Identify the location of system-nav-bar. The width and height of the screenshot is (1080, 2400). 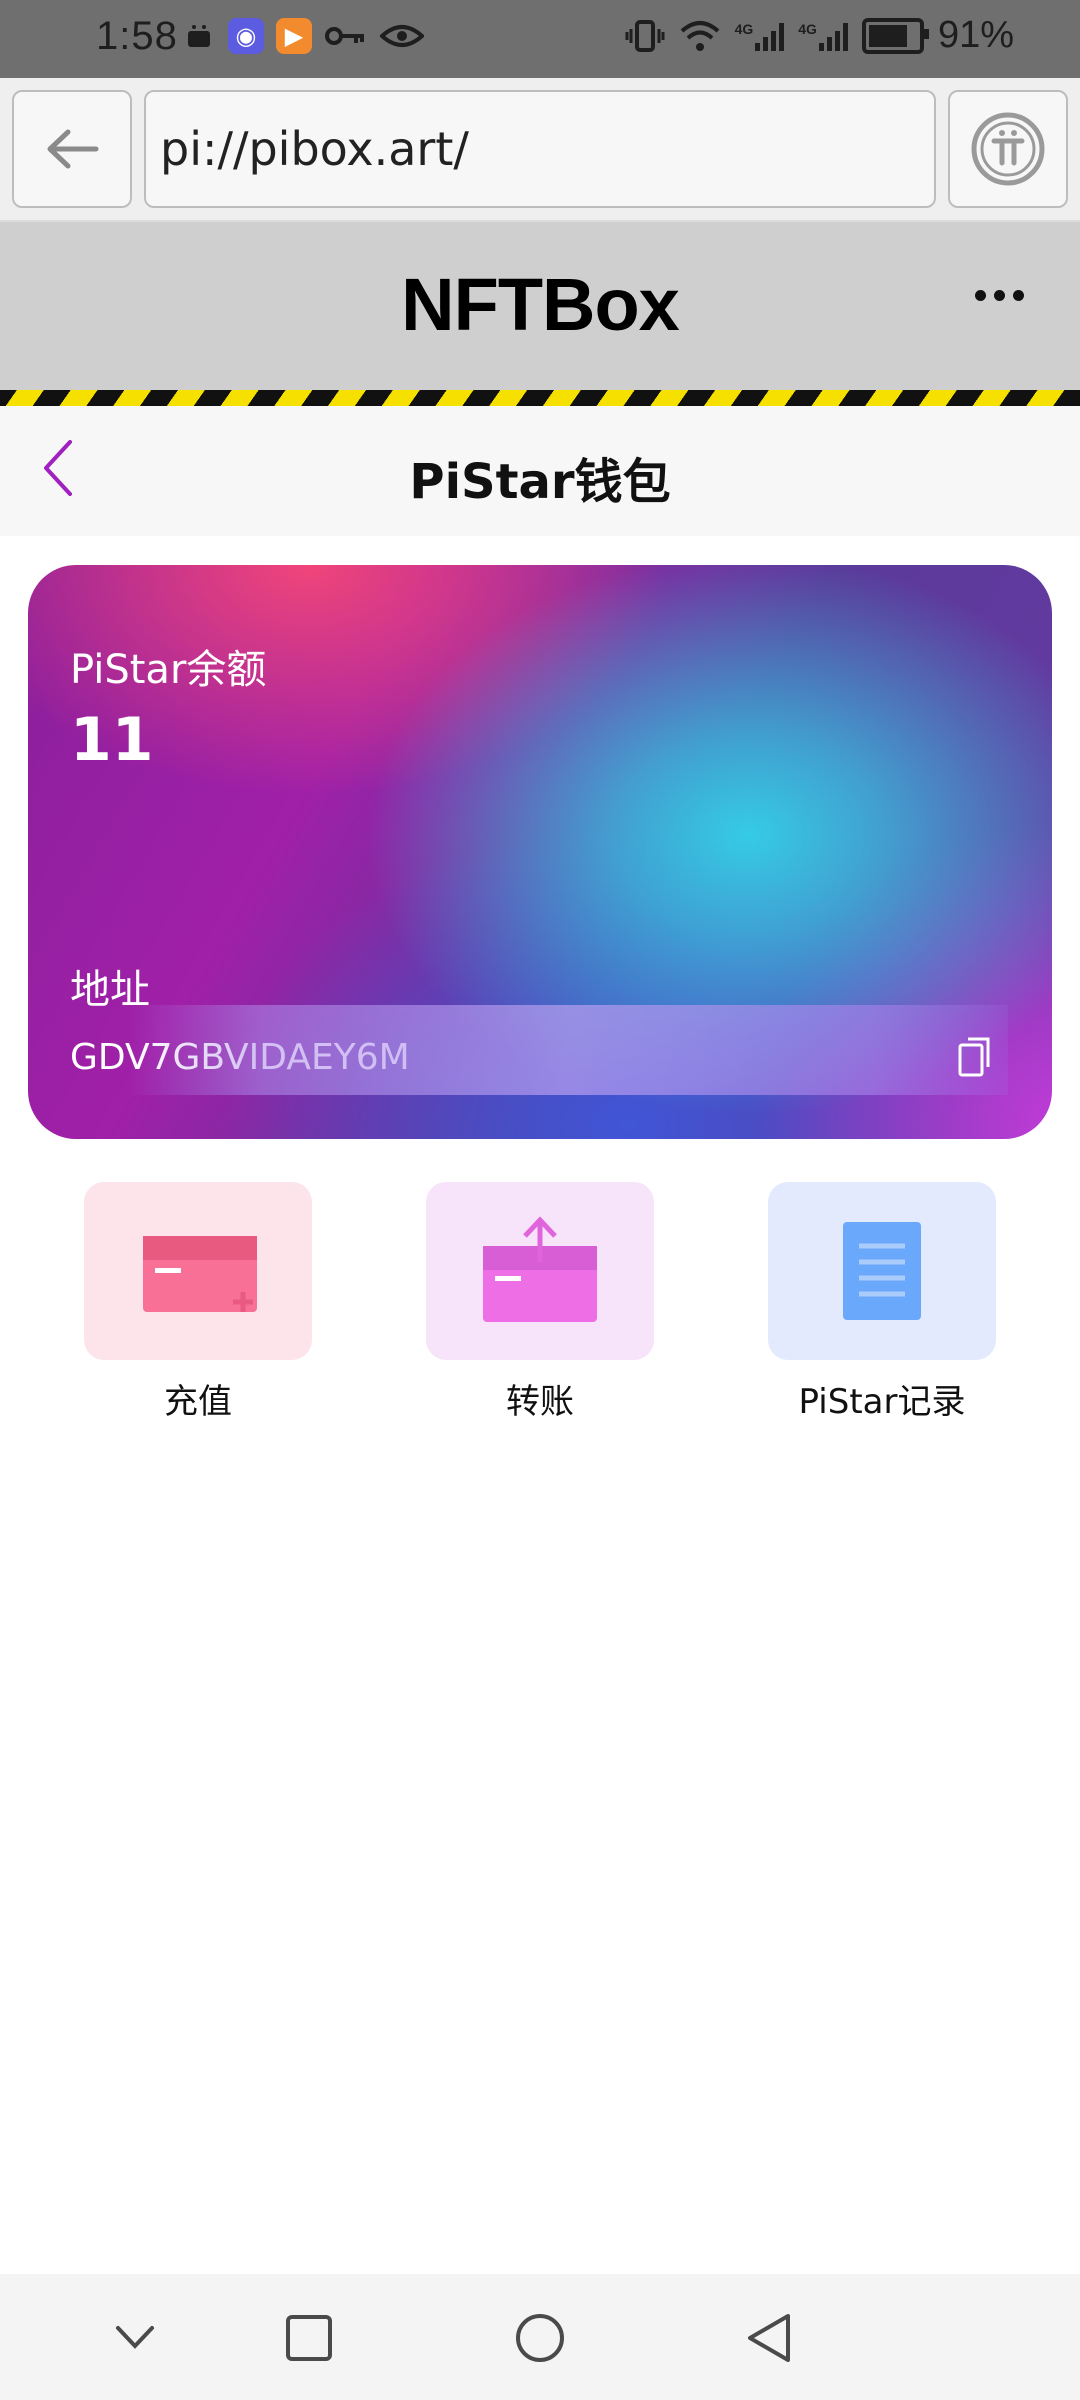
(540, 2337).